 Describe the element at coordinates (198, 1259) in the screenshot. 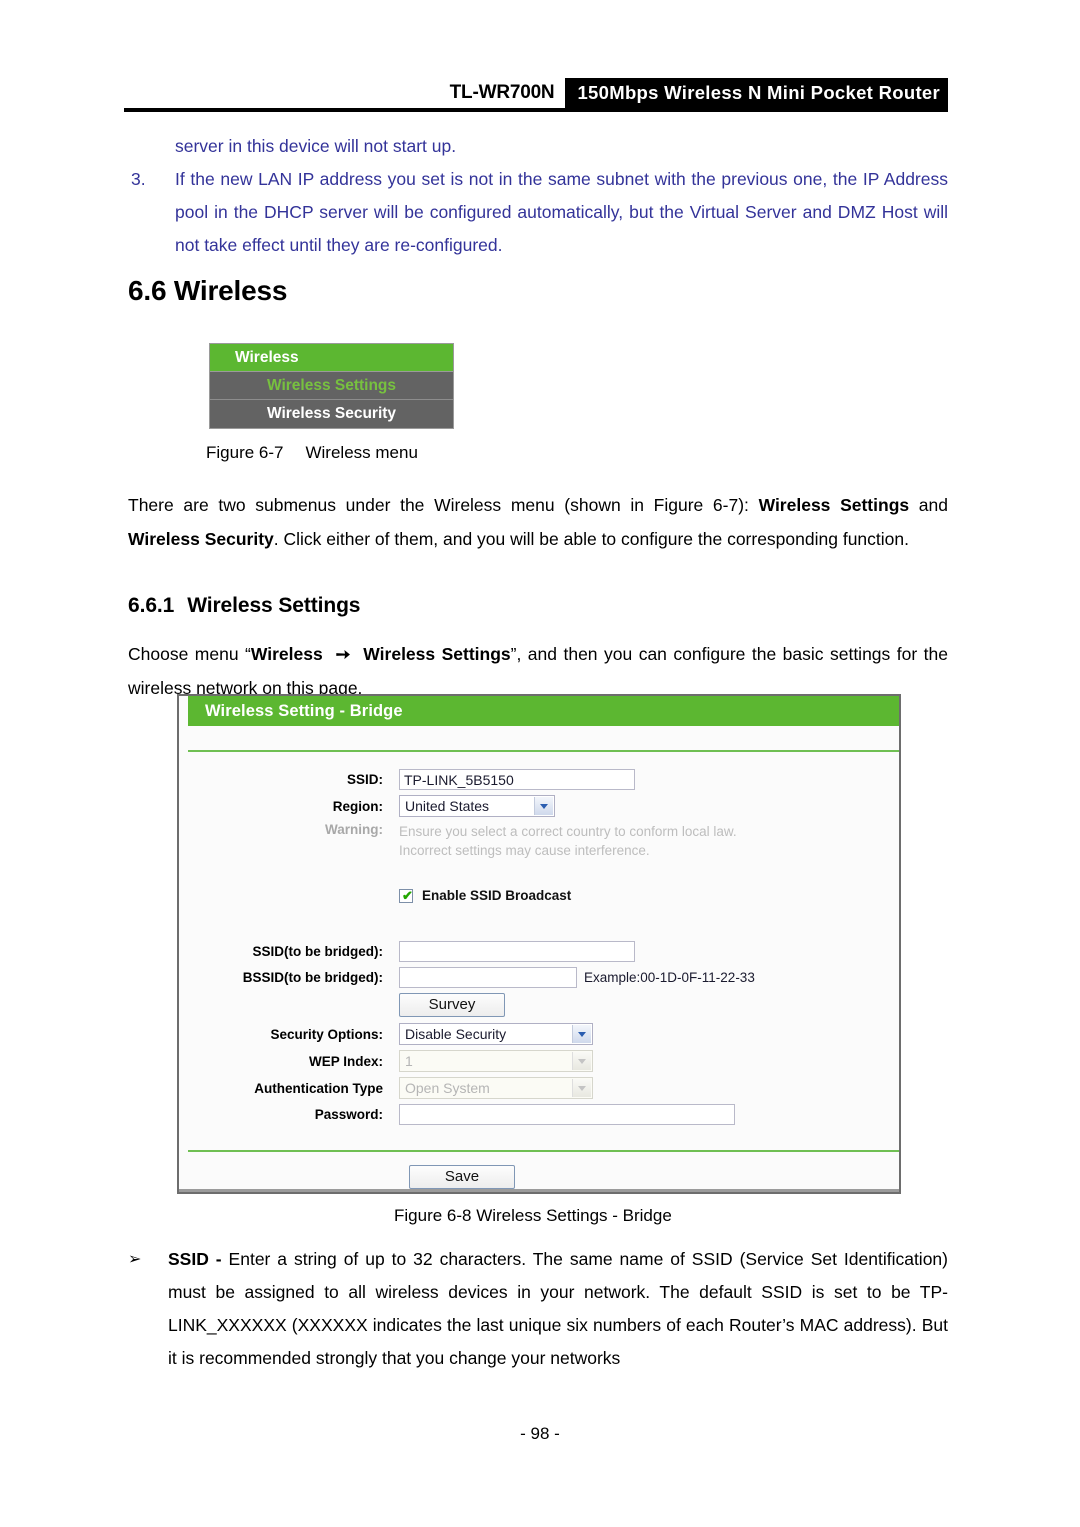

I see `bullet-term-ssid: SSID -` at that location.